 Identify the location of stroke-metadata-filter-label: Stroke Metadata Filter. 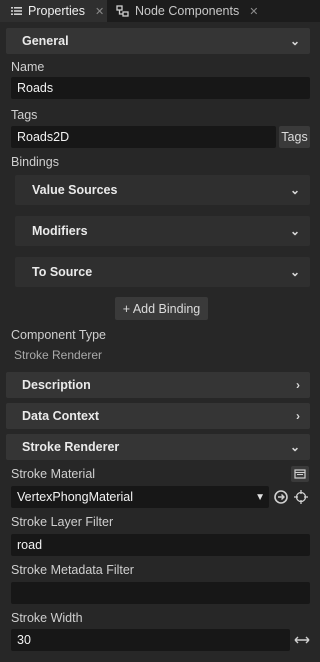
(72, 570).